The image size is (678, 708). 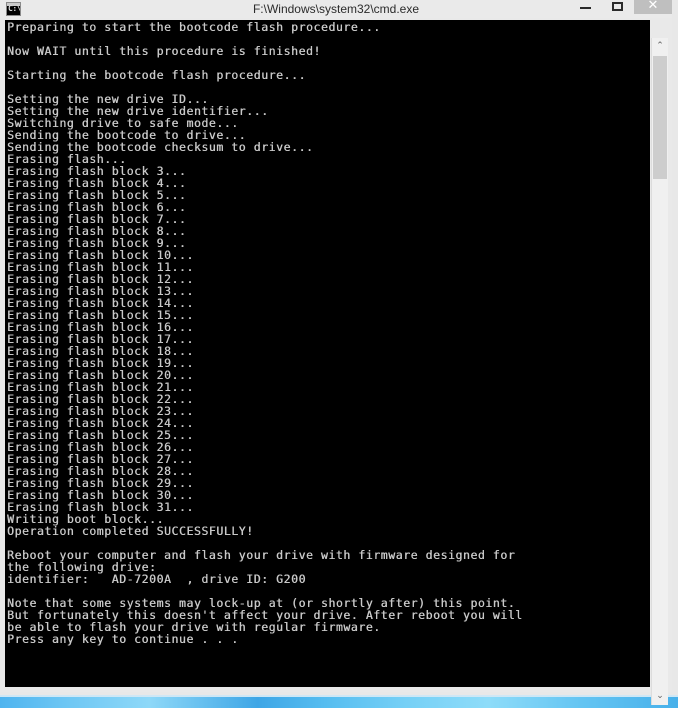 I want to click on scroll-up-arrow-icon: ⌃, so click(x=660, y=46).